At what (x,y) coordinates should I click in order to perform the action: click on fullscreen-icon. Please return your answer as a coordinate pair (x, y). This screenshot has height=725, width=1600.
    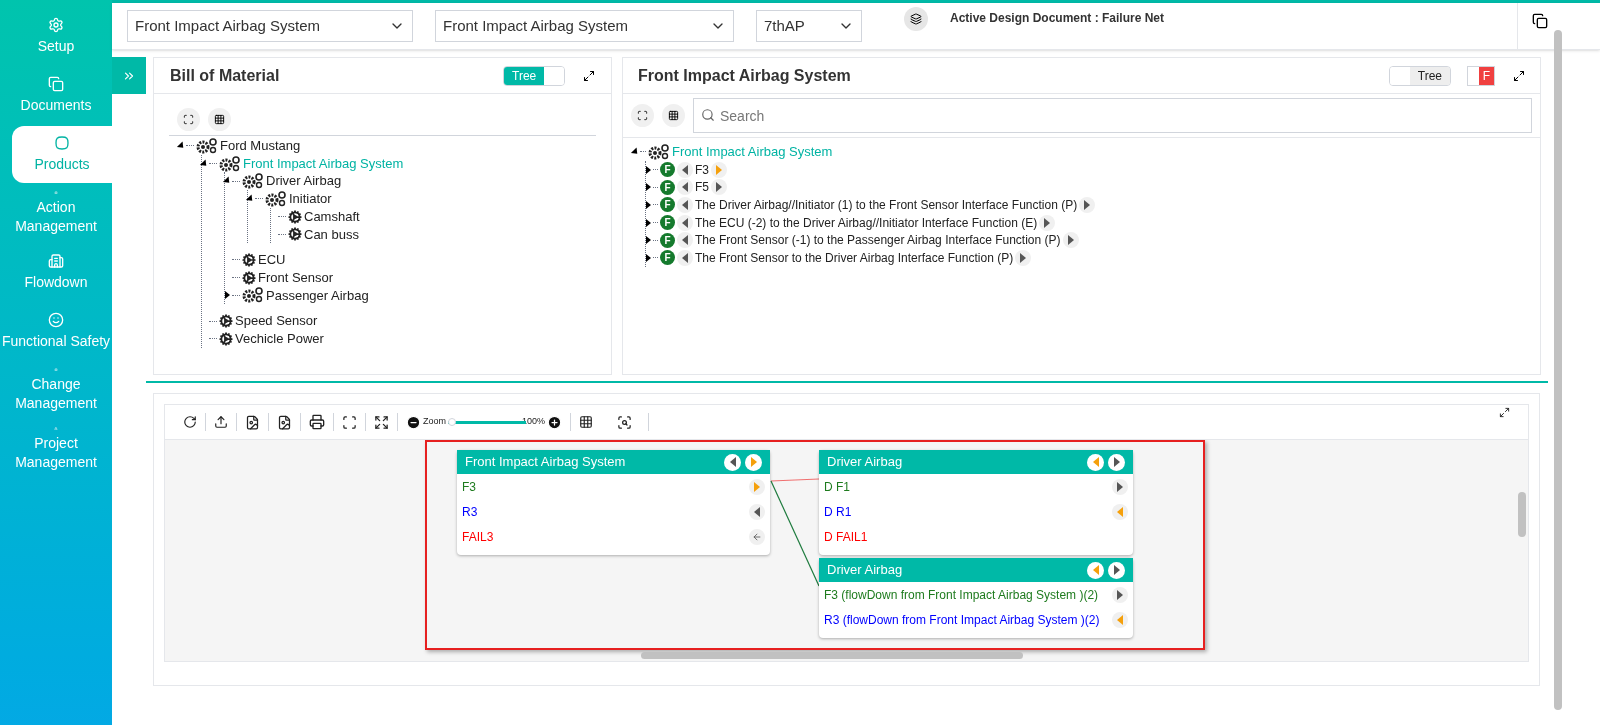
    Looking at the image, I should click on (381, 422).